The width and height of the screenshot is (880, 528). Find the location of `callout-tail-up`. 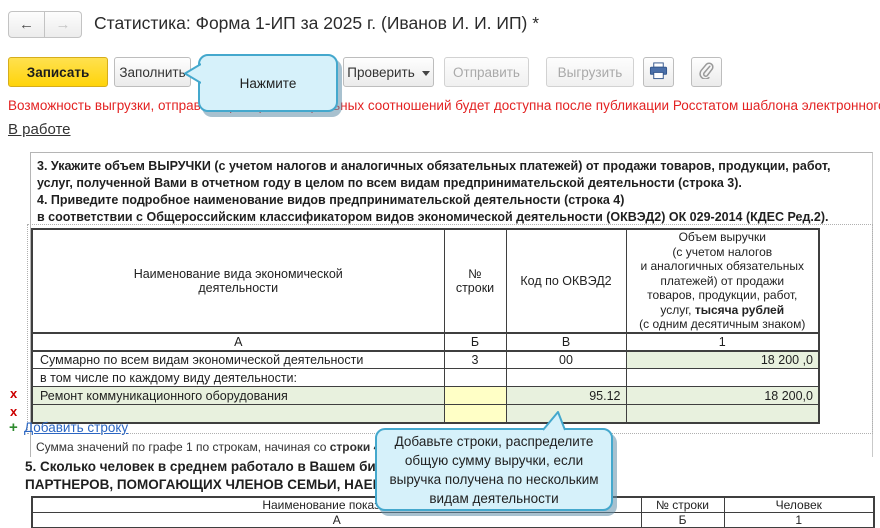

callout-tail-up is located at coordinates (554, 421).